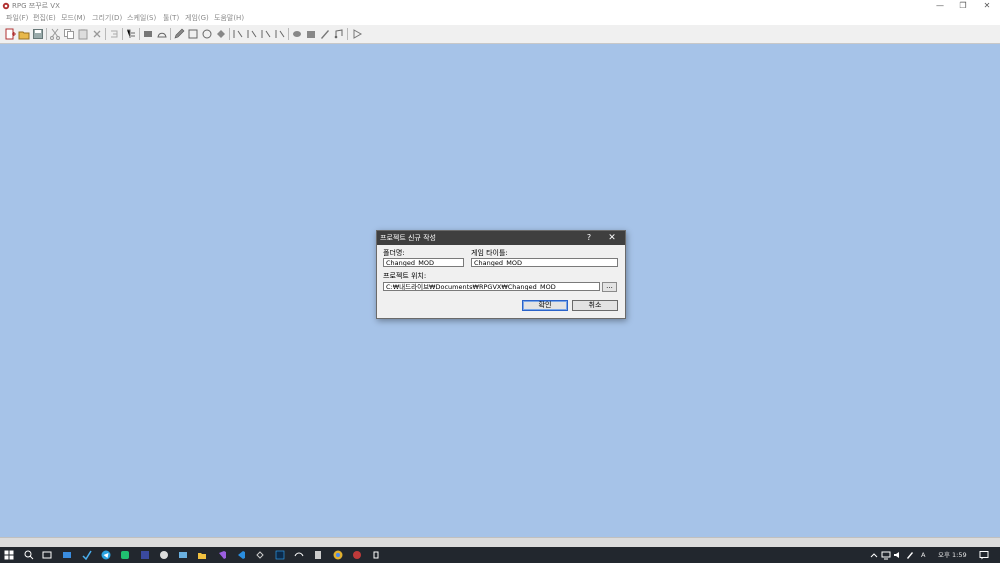 Image resolution: width=1000 pixels, height=563 pixels. Describe the element at coordinates (595, 305) in the screenshot. I see `cancel-button: 취소` at that location.